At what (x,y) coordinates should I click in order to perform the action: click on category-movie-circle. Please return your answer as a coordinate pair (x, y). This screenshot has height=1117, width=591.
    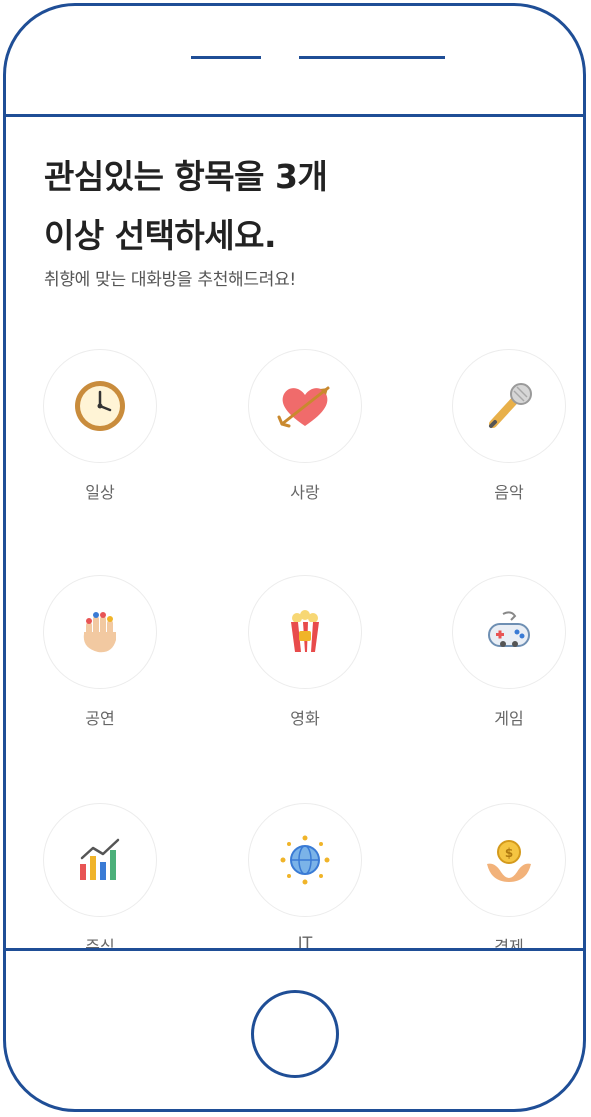
    Looking at the image, I should click on (305, 632).